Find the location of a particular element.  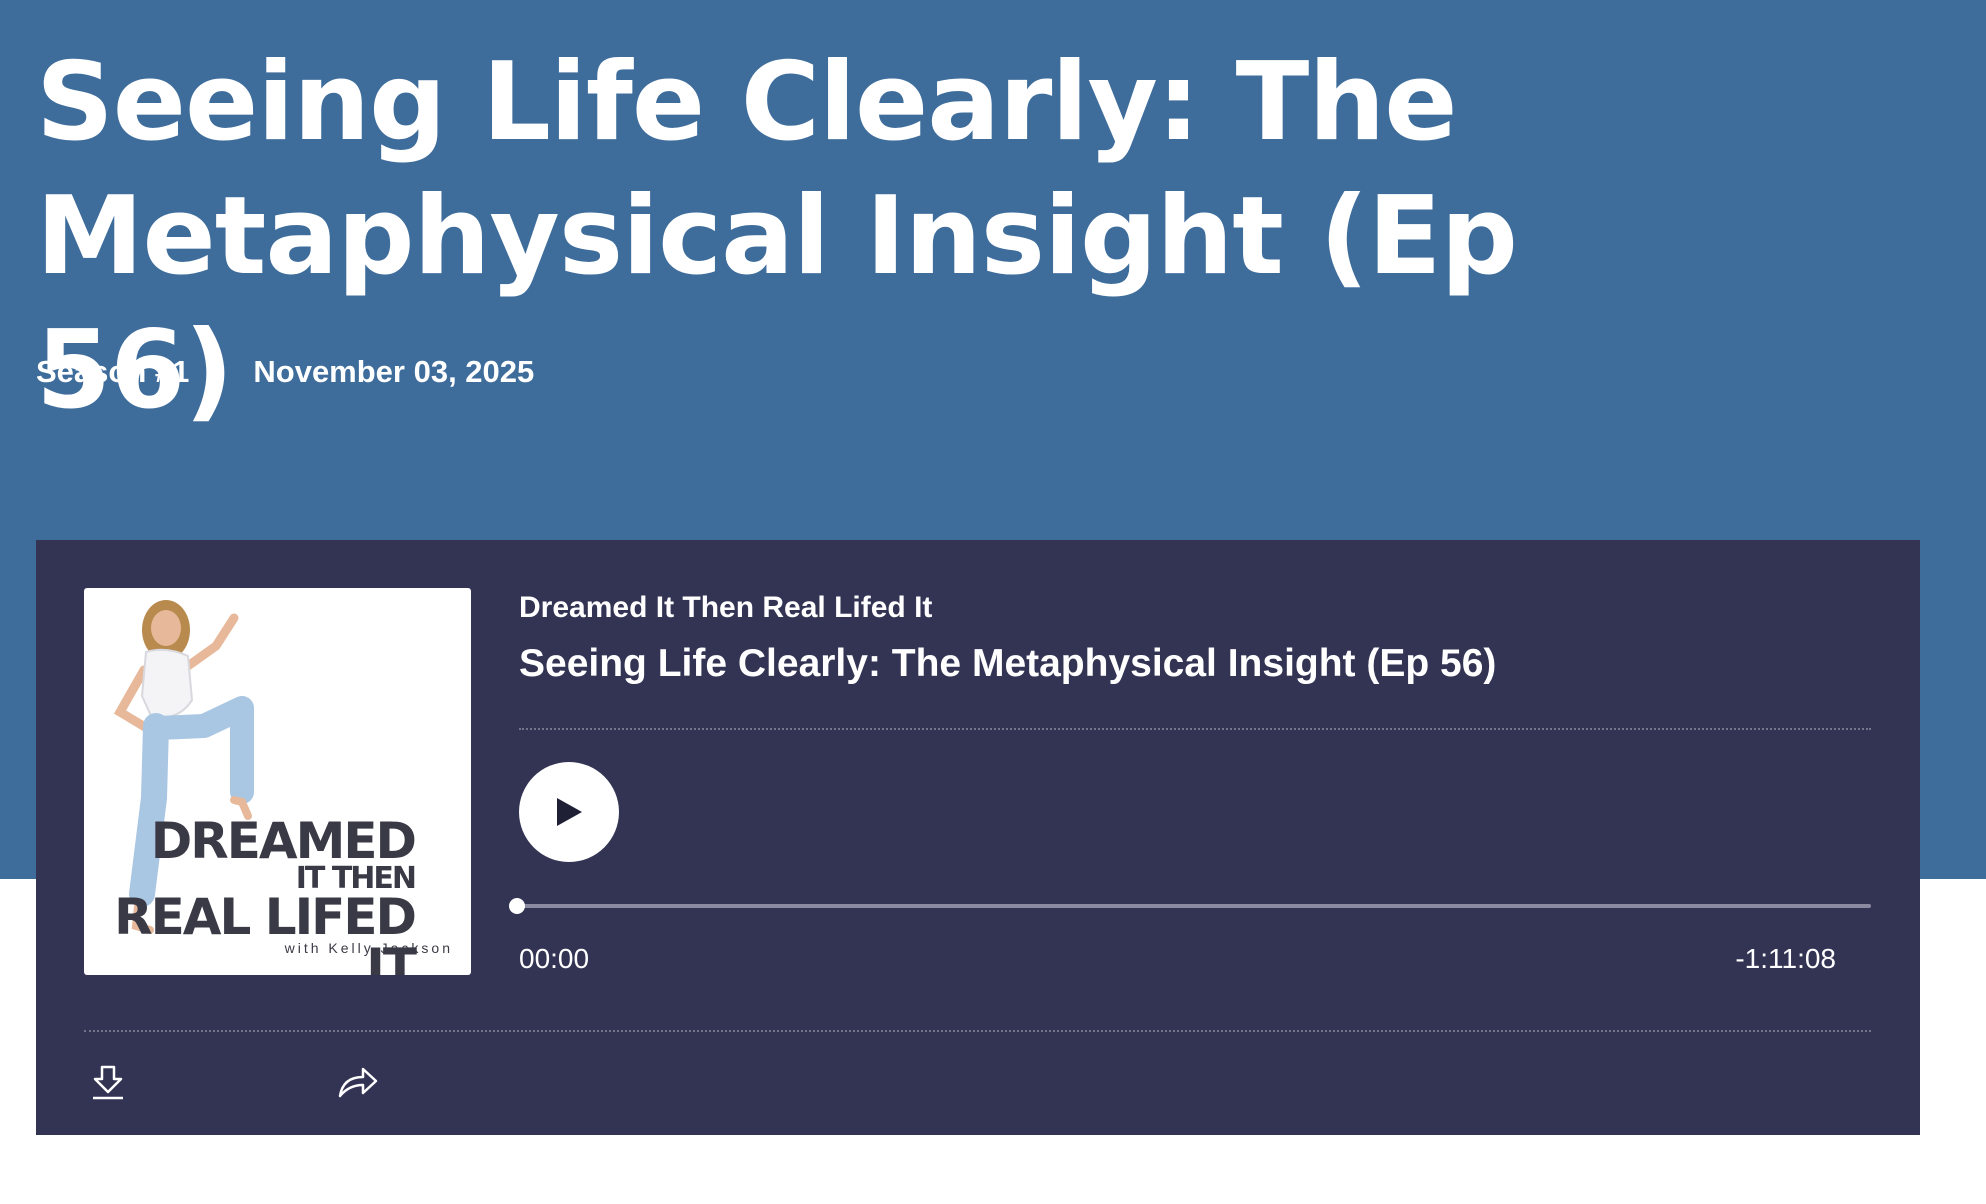

download-icon is located at coordinates (108, 1082).